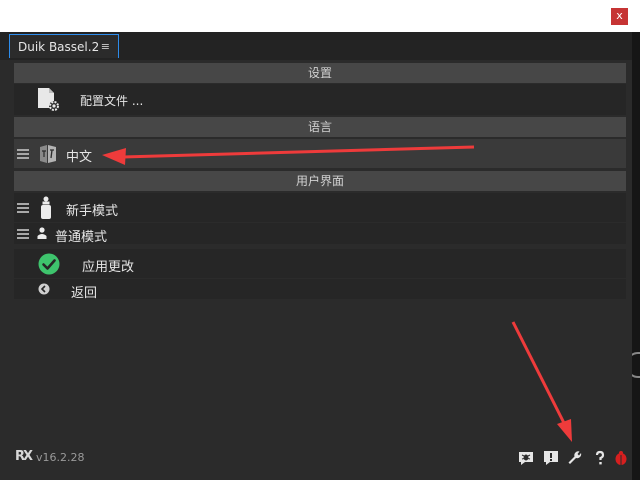 This screenshot has height=480, width=640. Describe the element at coordinates (539, 373) in the screenshot. I see `settings-annotation-arrow` at that location.